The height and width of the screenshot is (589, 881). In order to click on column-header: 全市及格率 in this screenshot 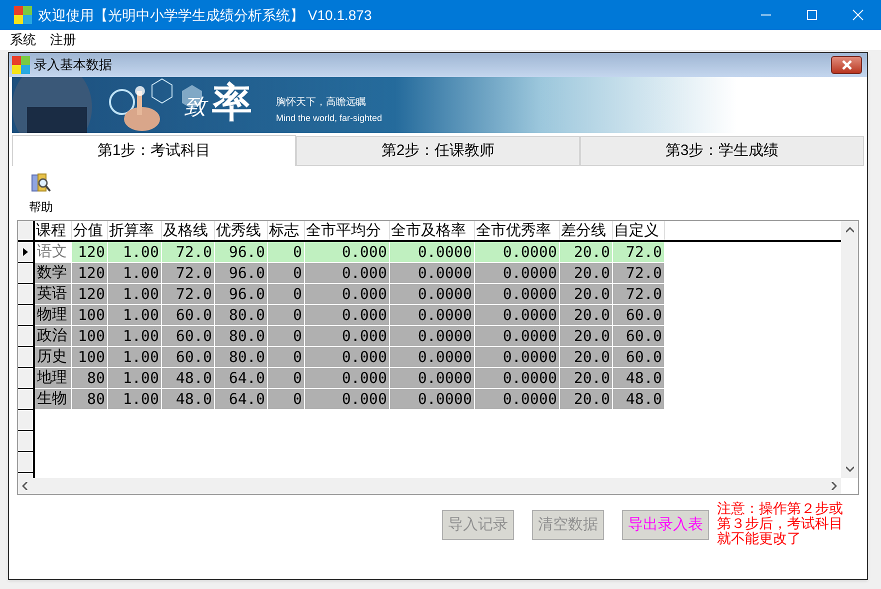, I will do `click(432, 230)`.